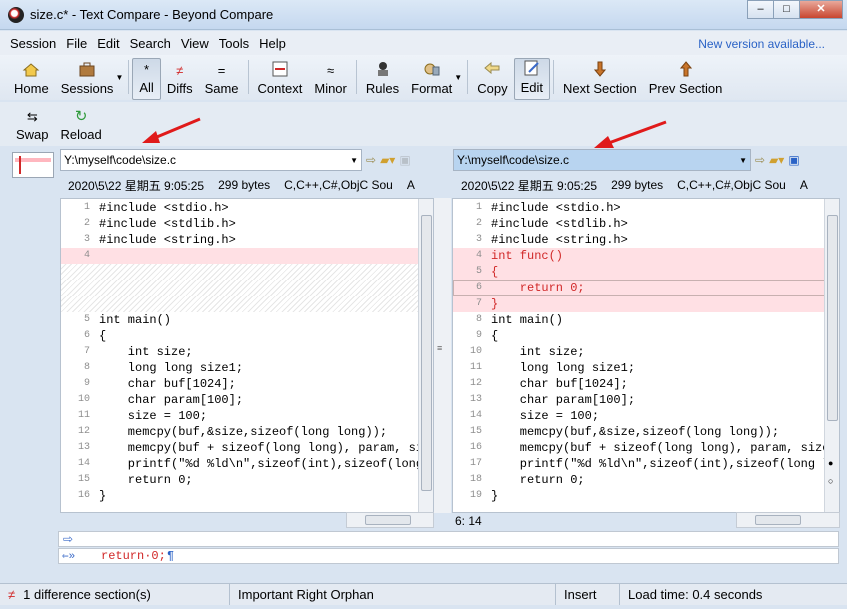  Describe the element at coordinates (685, 88) in the screenshot. I see `prev-section-label: Prev Section` at that location.